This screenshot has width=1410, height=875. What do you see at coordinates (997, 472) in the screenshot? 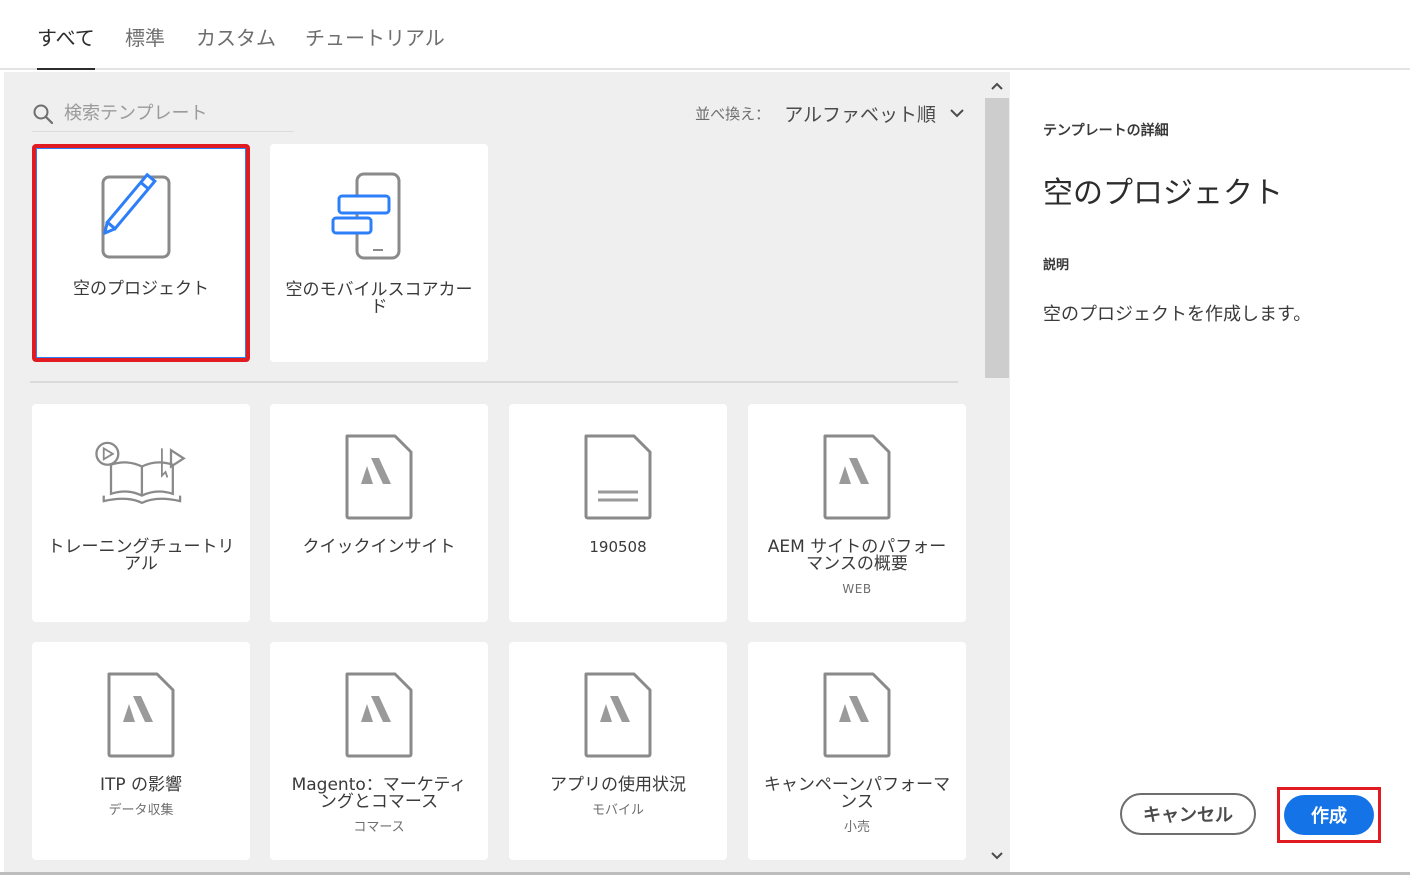
I see `gallery-scrollbar` at bounding box center [997, 472].